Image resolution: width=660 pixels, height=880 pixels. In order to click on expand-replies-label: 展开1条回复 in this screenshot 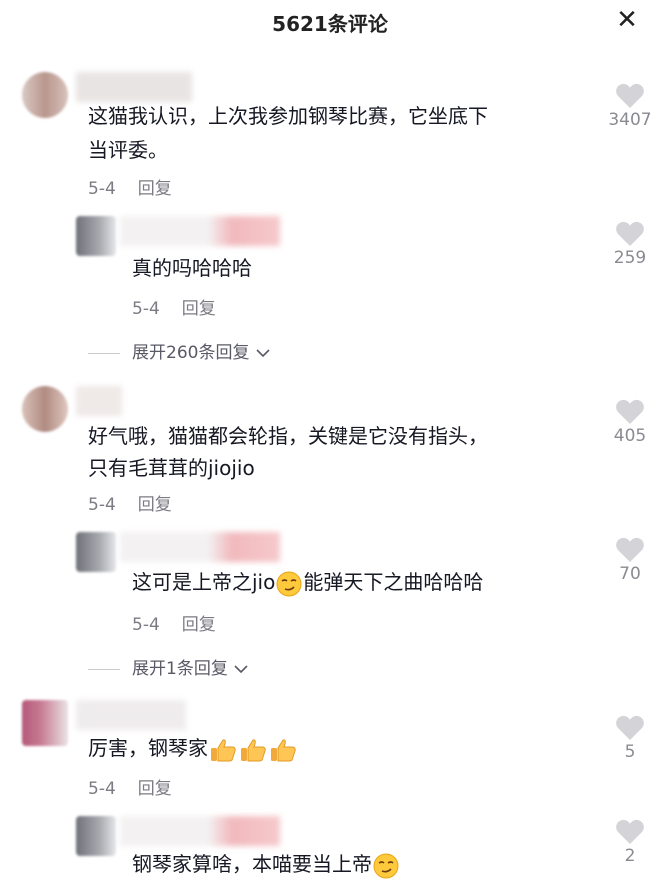, I will do `click(180, 669)`.